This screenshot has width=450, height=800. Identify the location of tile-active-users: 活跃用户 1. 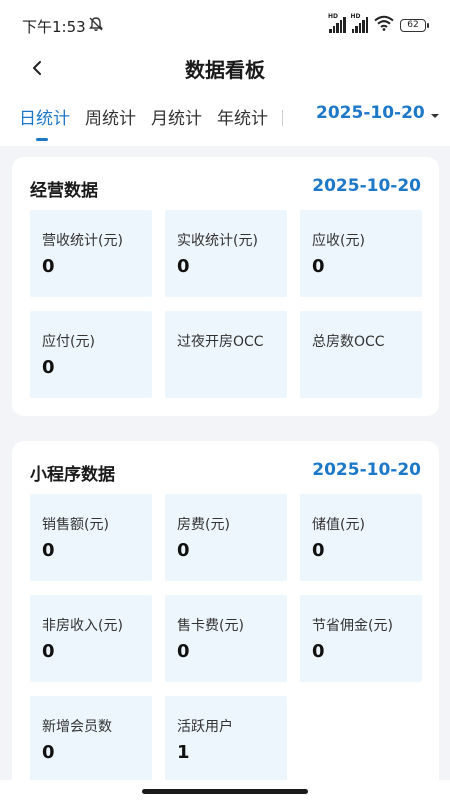
(226, 739).